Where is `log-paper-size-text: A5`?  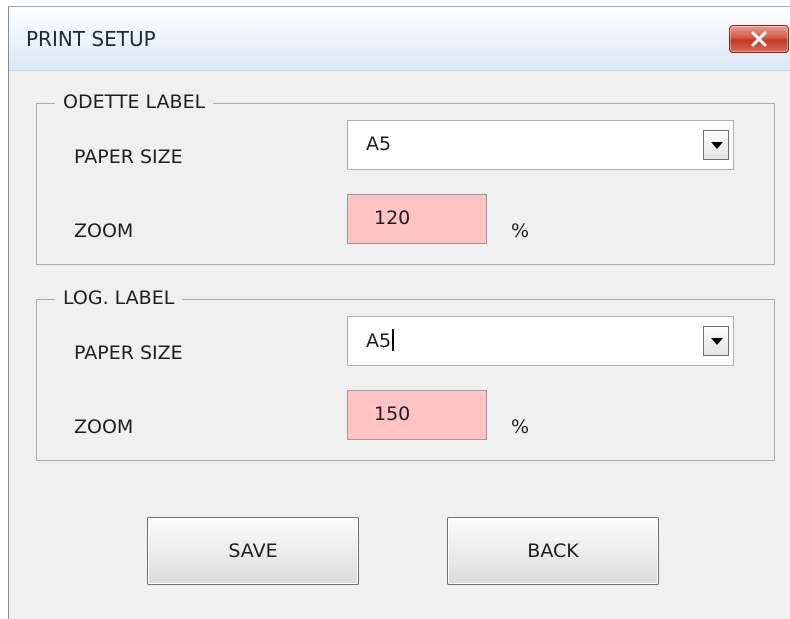 log-paper-size-text: A5 is located at coordinates (379, 341).